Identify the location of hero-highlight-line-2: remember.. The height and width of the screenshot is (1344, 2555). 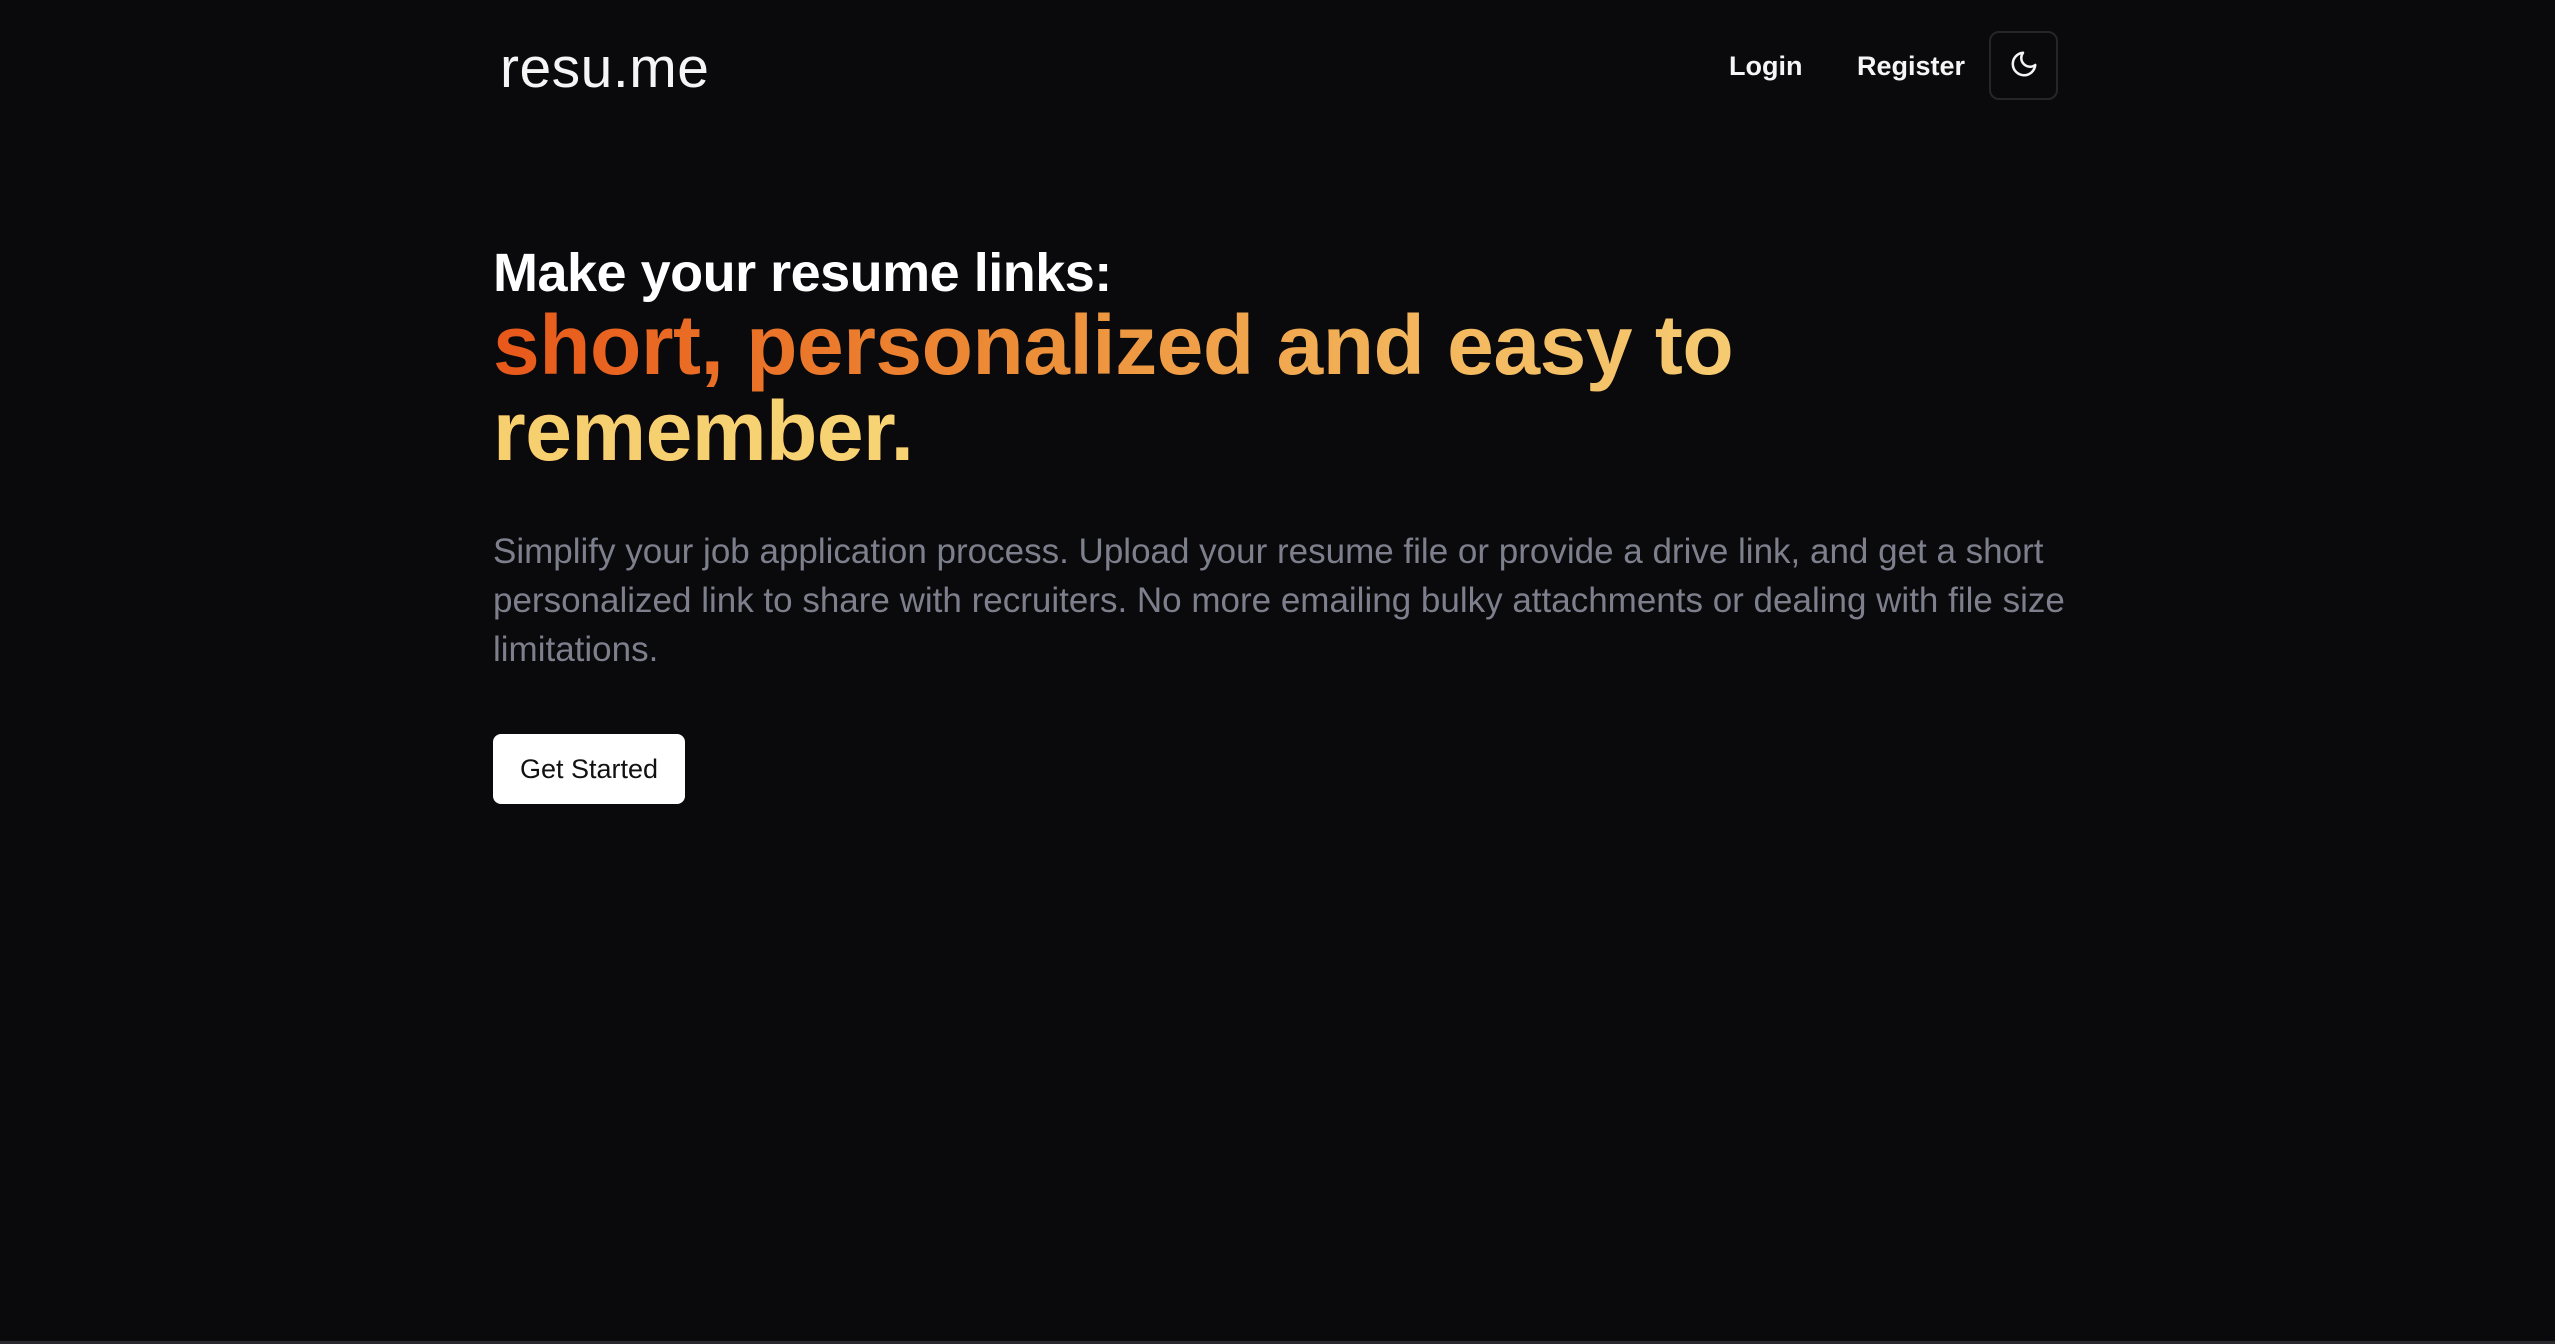
(1203, 431).